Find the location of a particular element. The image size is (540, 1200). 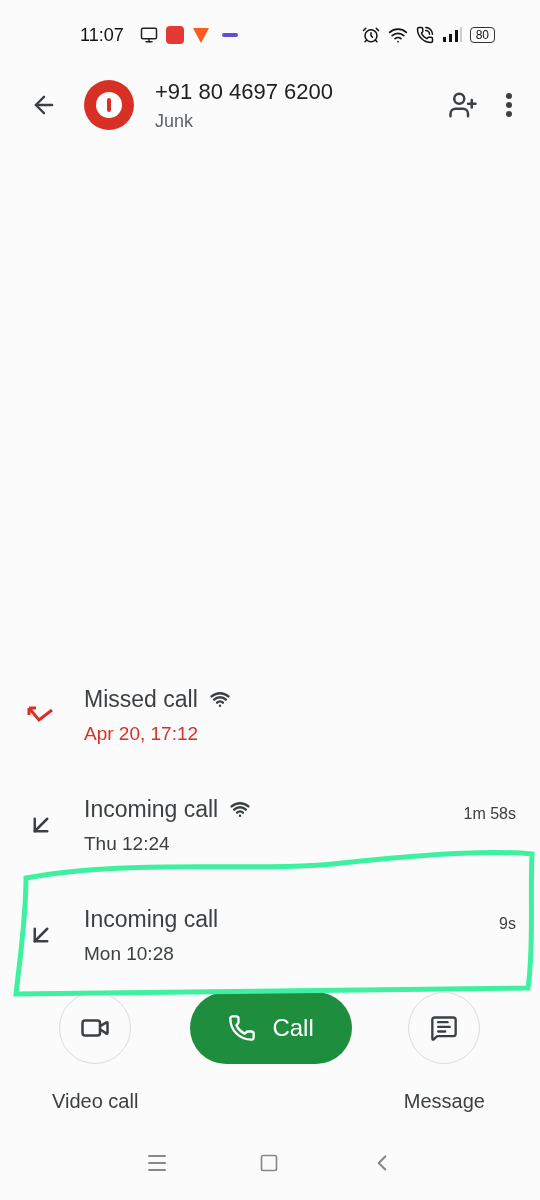

phone-icon is located at coordinates (242, 1028).